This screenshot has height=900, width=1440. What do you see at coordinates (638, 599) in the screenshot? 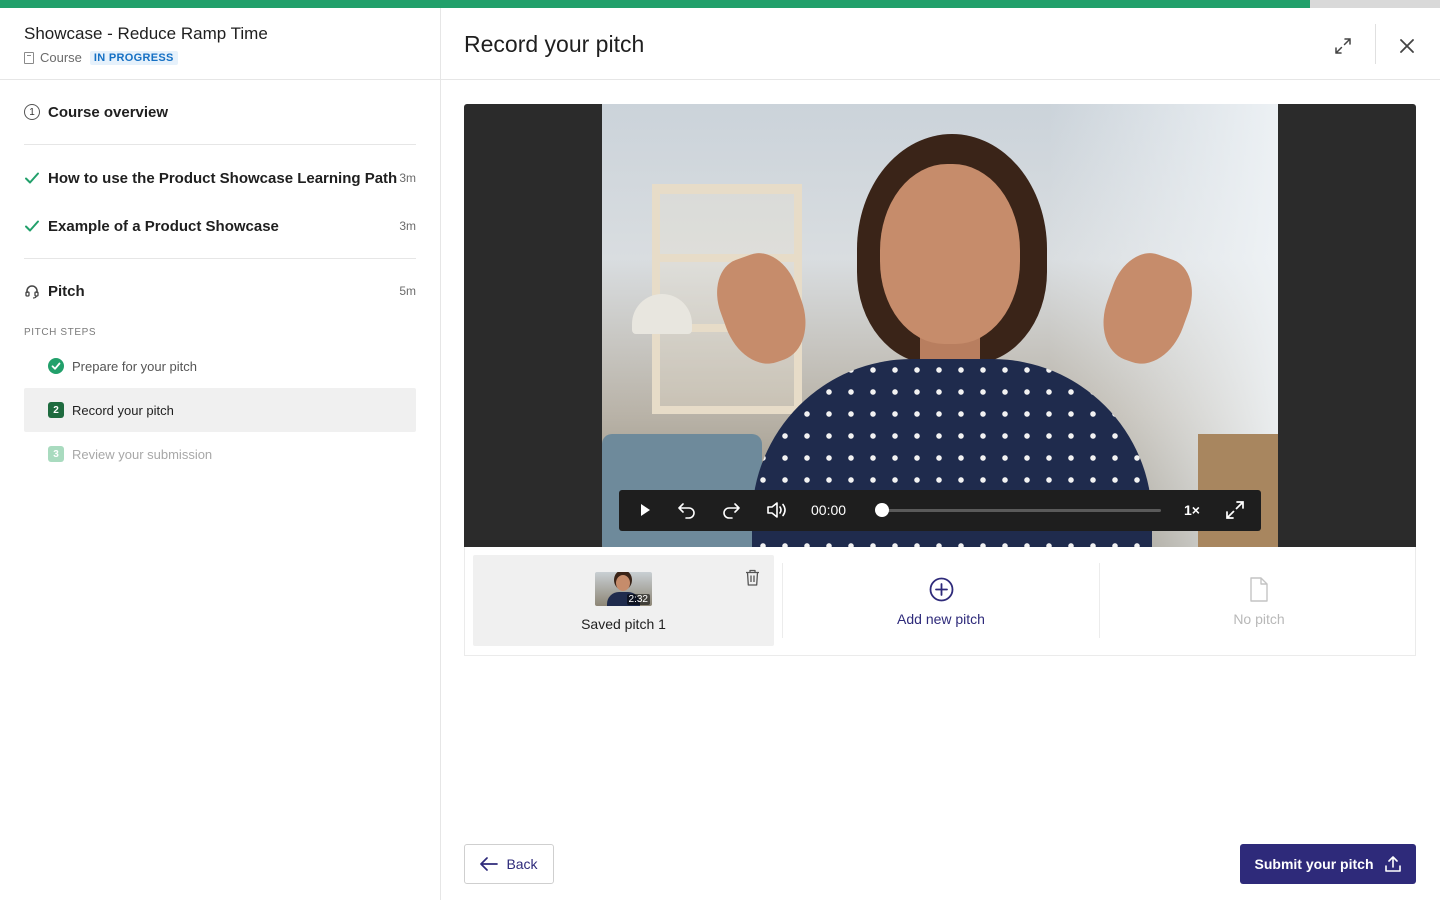
I see `pitch-duration: 2:32` at bounding box center [638, 599].